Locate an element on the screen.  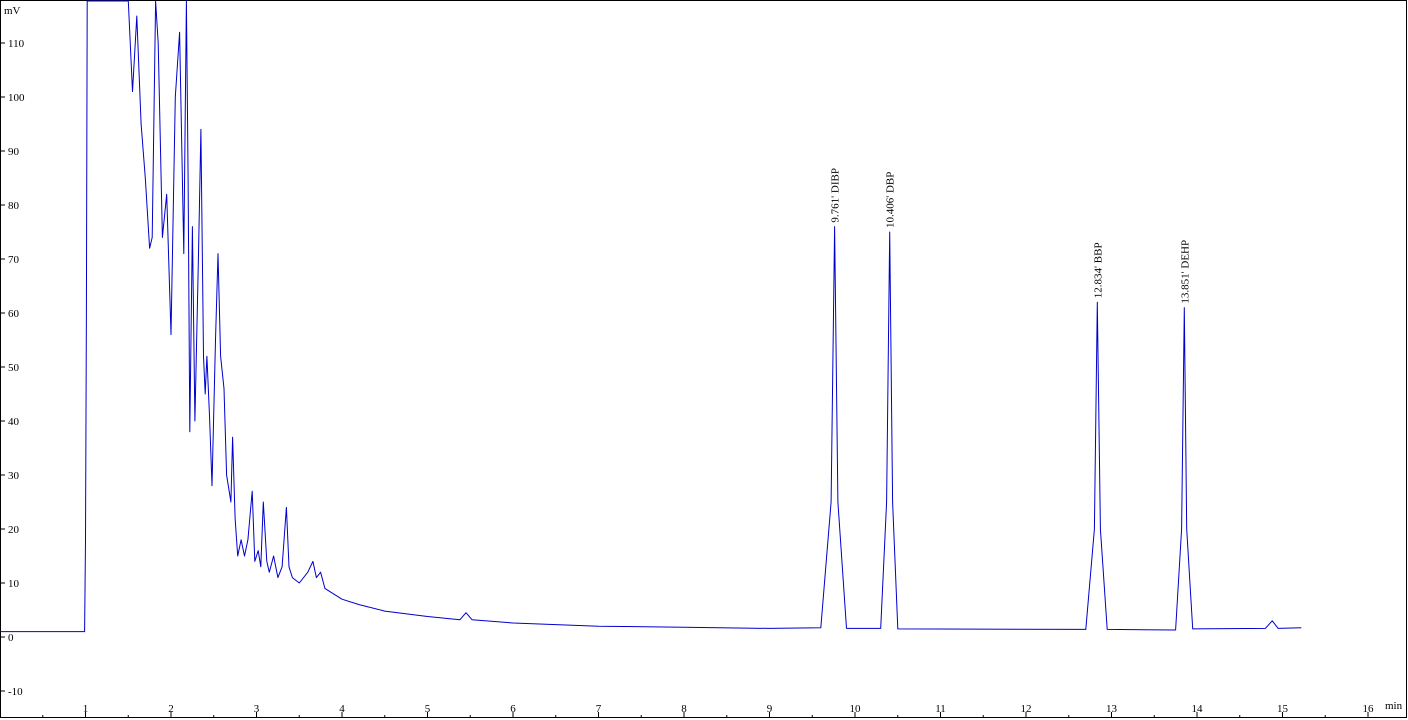
y-tick-label: 60 is located at coordinates (14, 314).